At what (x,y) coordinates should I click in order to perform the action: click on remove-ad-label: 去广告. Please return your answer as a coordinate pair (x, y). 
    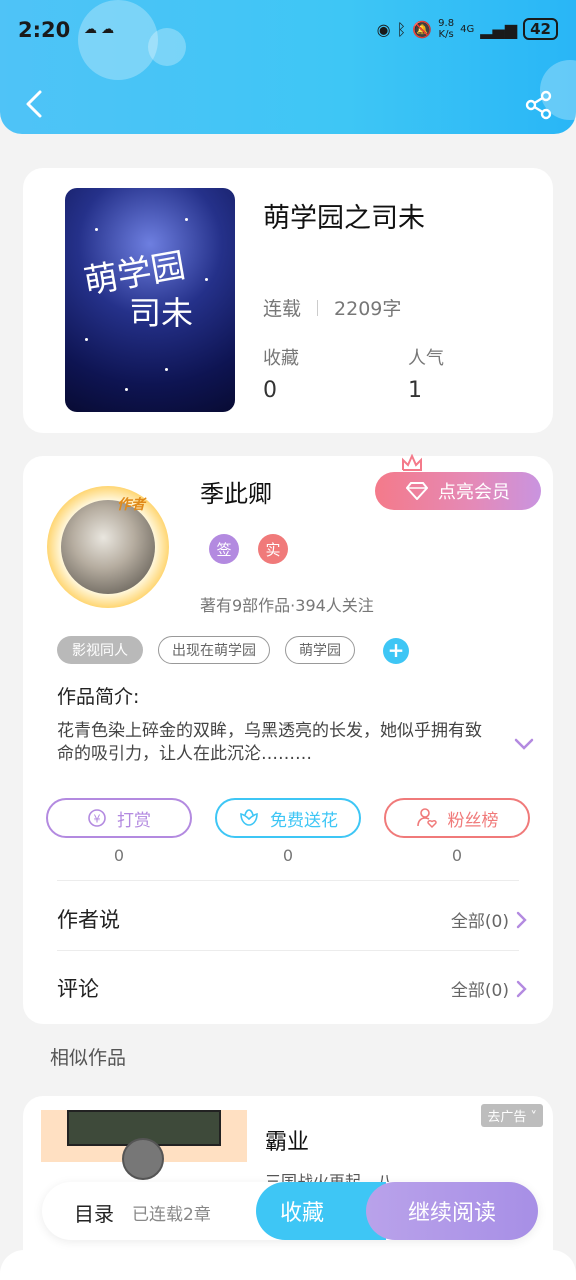
    Looking at the image, I should click on (507, 1117).